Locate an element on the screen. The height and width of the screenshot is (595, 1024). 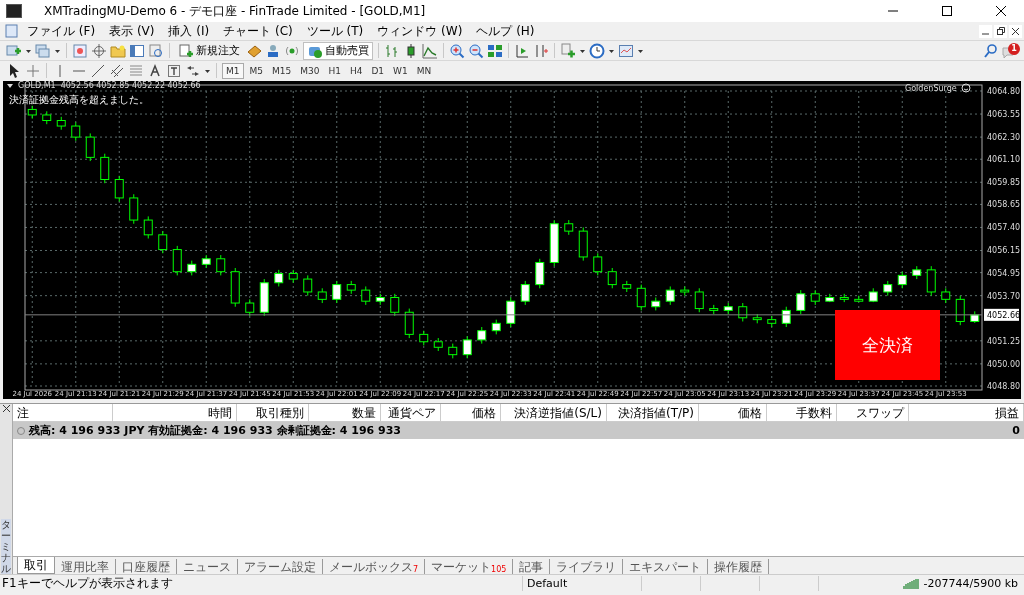
chart-symbol: GOLD,M1 is located at coordinates (37, 85).